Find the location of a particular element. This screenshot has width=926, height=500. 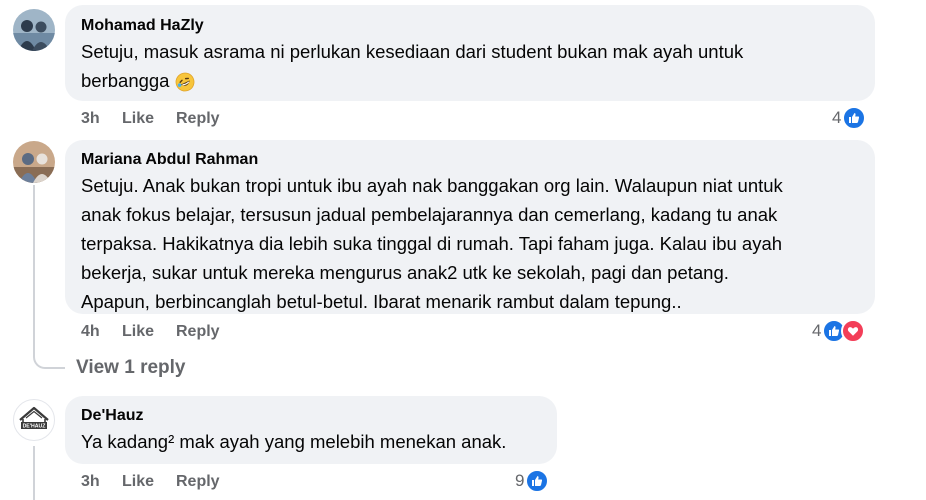

reaction-count: 9 is located at coordinates (520, 480).